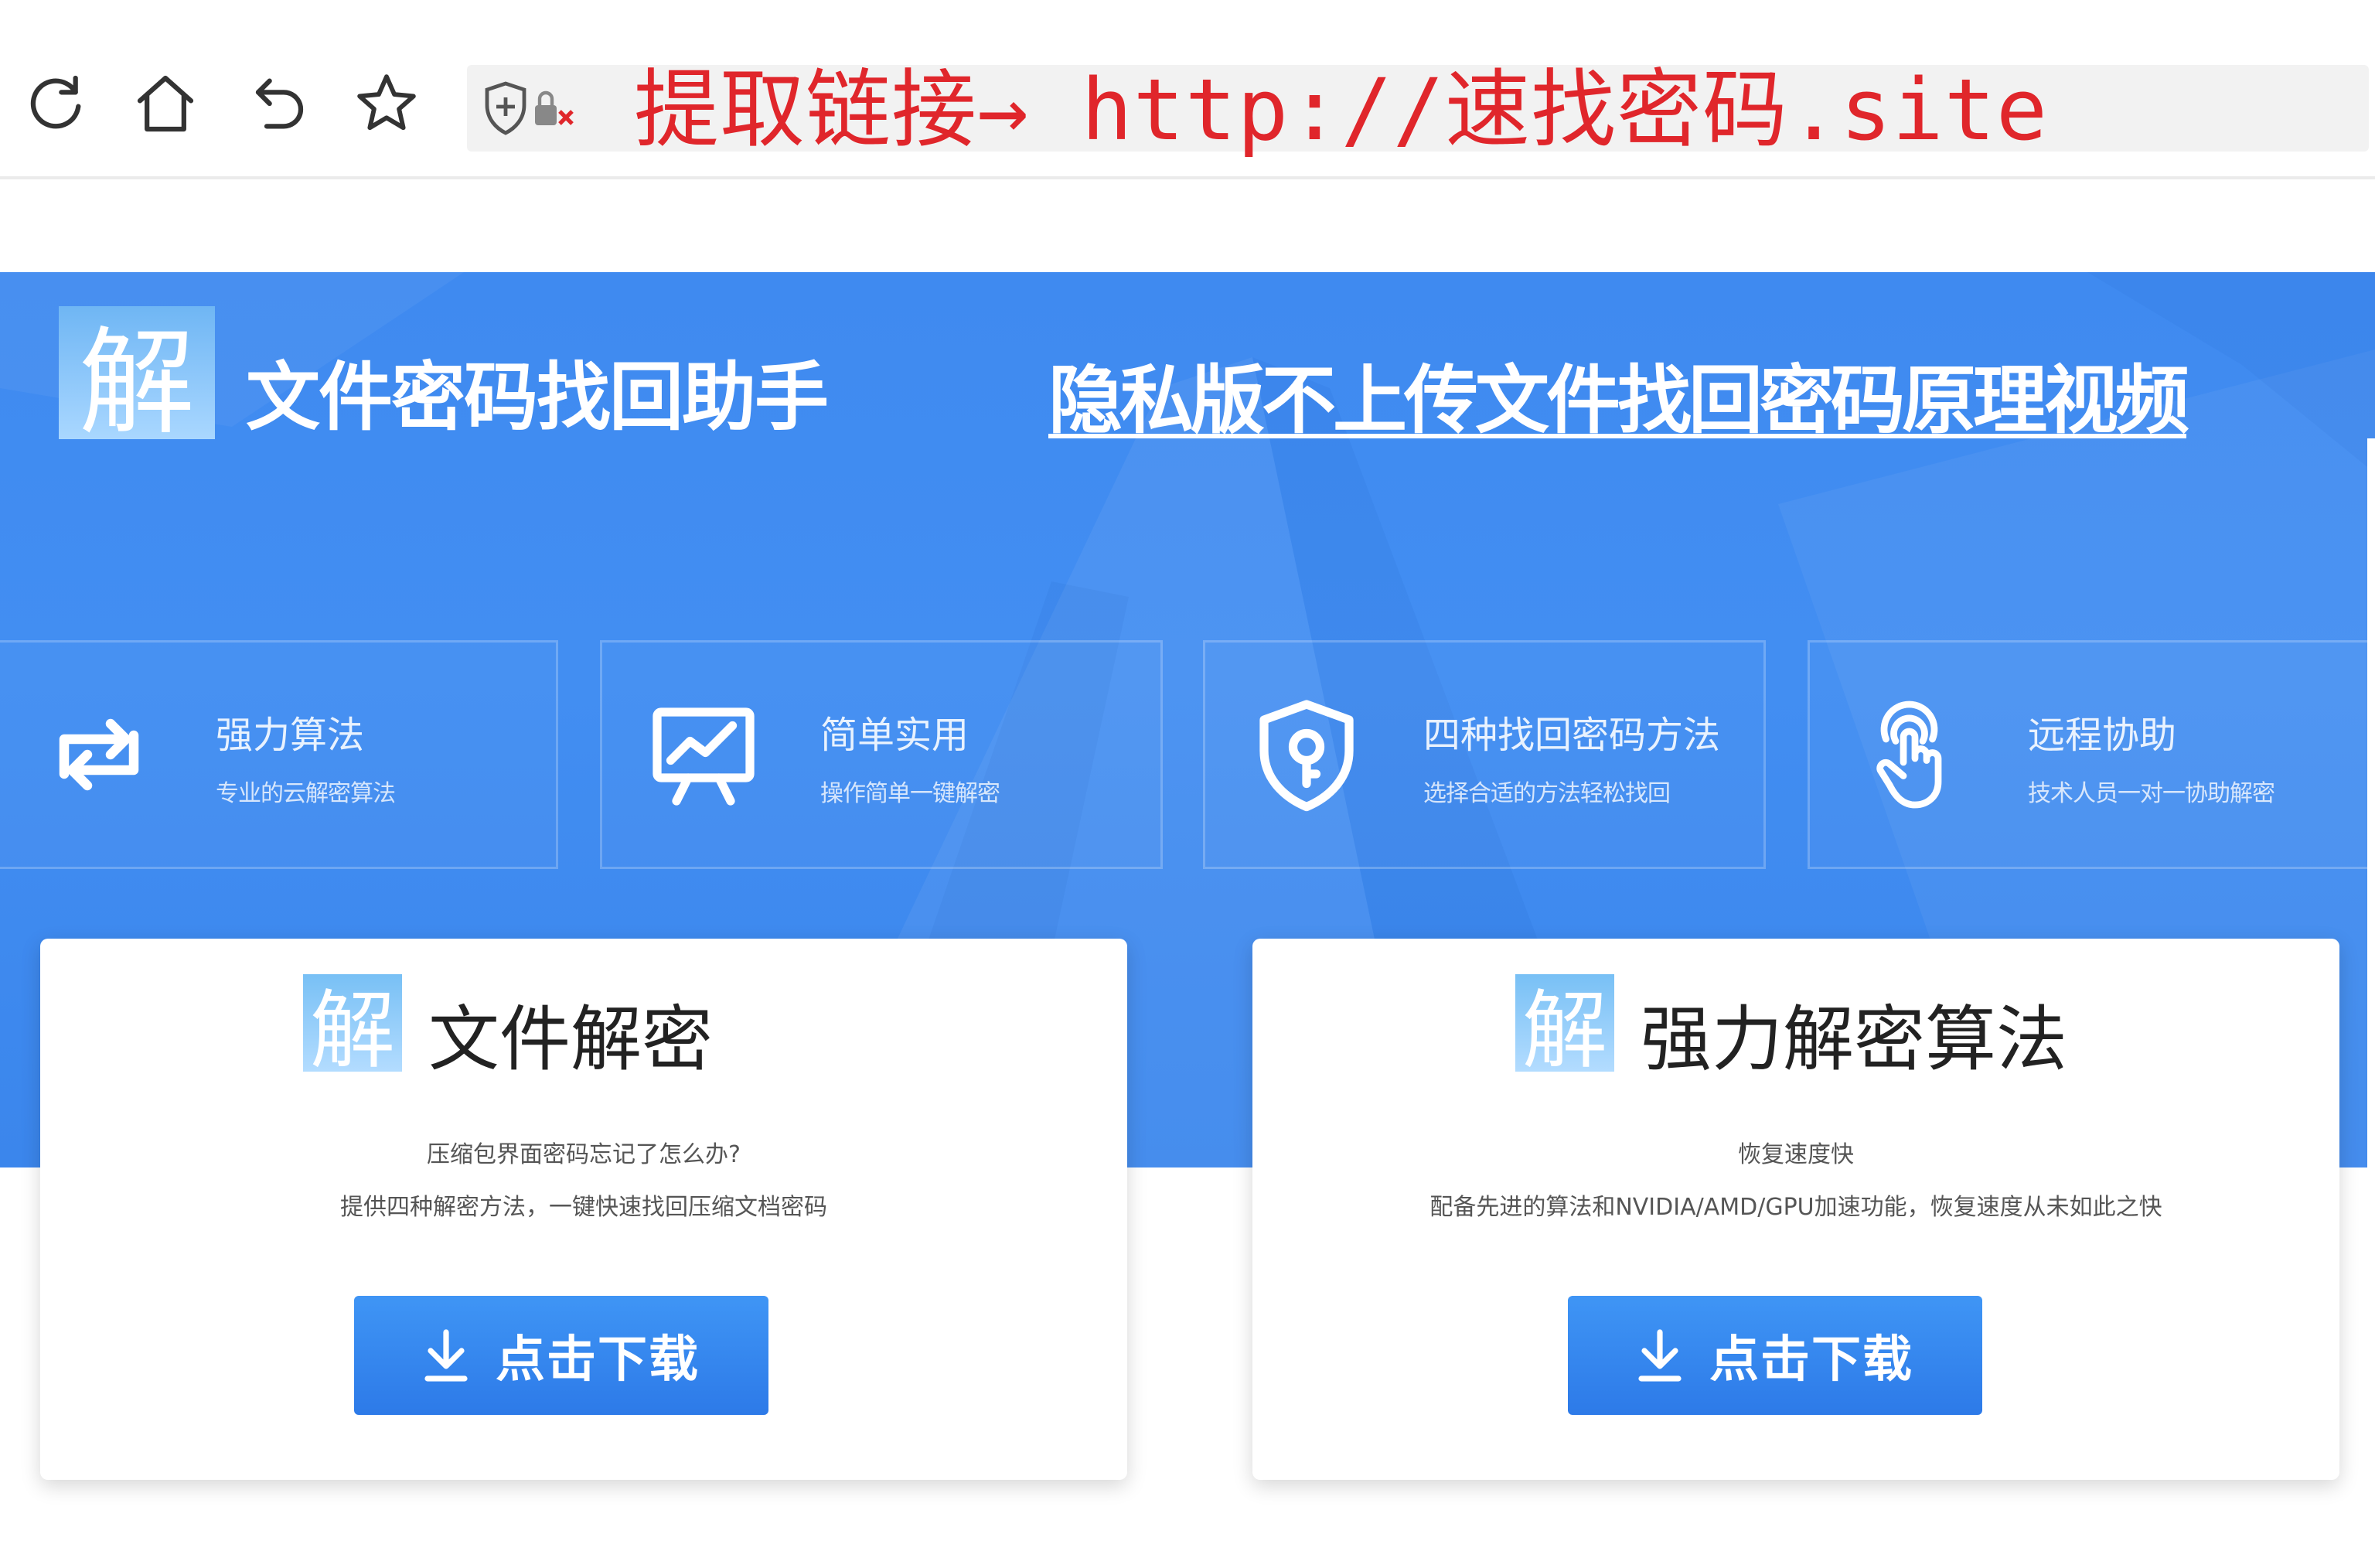  What do you see at coordinates (2151, 793) in the screenshot?
I see `feature-desc: 技术人员一对一协助解密` at bounding box center [2151, 793].